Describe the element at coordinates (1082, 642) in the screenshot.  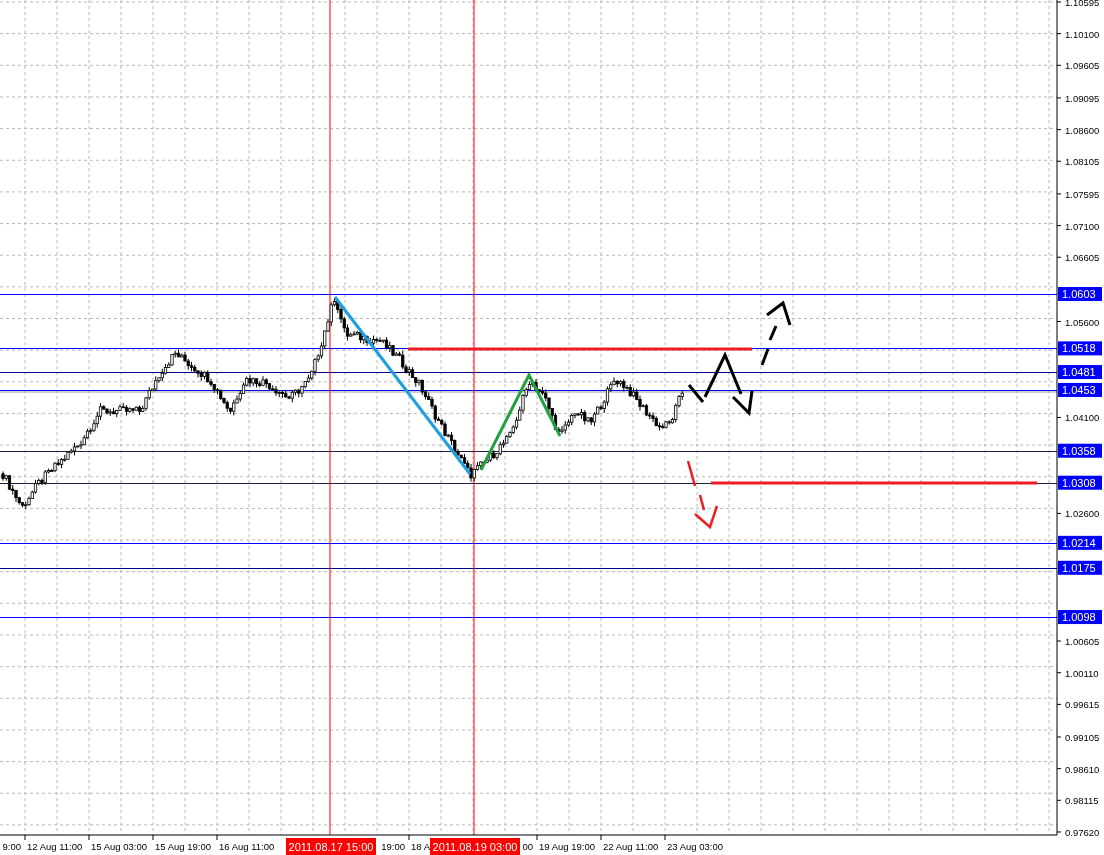
I see `price-axis-label: 1.00605` at that location.